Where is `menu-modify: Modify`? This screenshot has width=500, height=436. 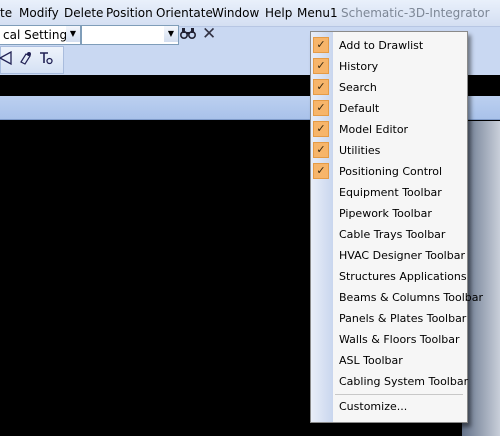
menu-modify: Modify is located at coordinates (39, 13).